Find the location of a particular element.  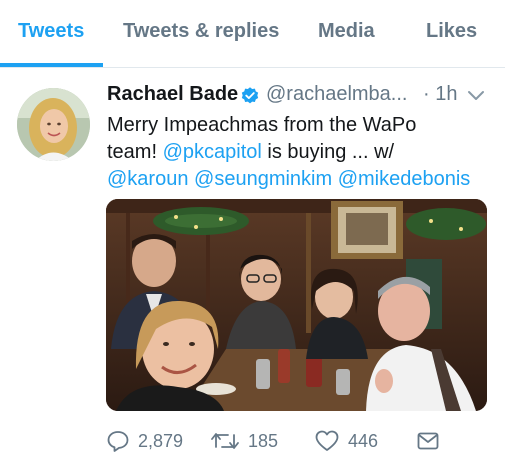

avatar-photo is located at coordinates (53, 124).